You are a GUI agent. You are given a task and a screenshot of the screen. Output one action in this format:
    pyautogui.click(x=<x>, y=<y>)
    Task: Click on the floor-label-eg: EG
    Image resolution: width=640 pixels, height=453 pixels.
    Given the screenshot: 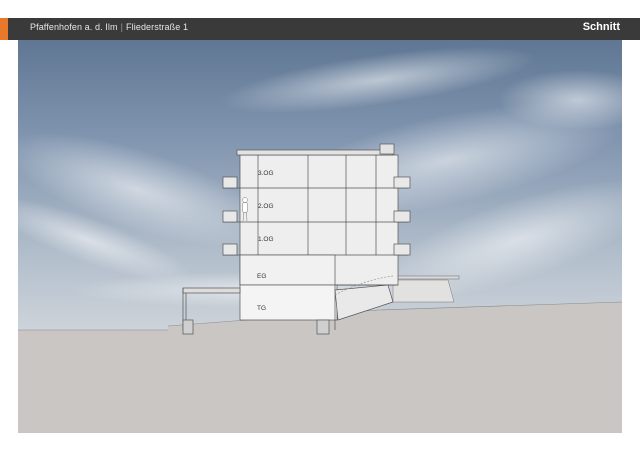 What is the action you would take?
    pyautogui.click(x=261, y=276)
    